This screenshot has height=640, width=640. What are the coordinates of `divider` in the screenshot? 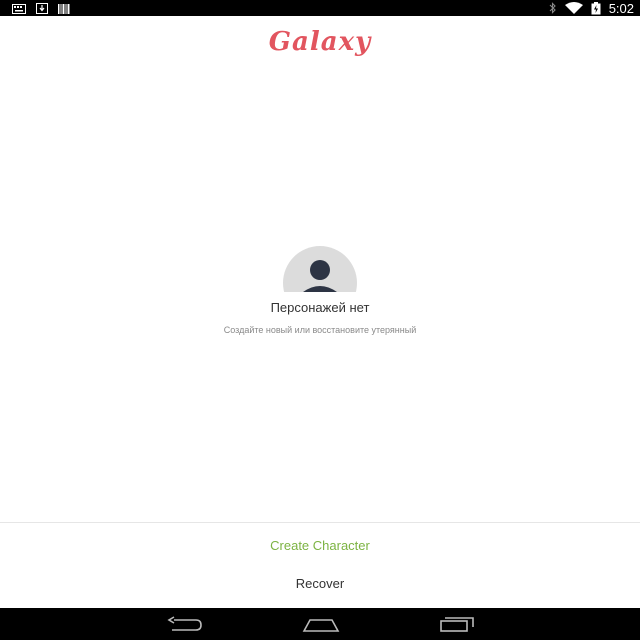 It's located at (320, 522).